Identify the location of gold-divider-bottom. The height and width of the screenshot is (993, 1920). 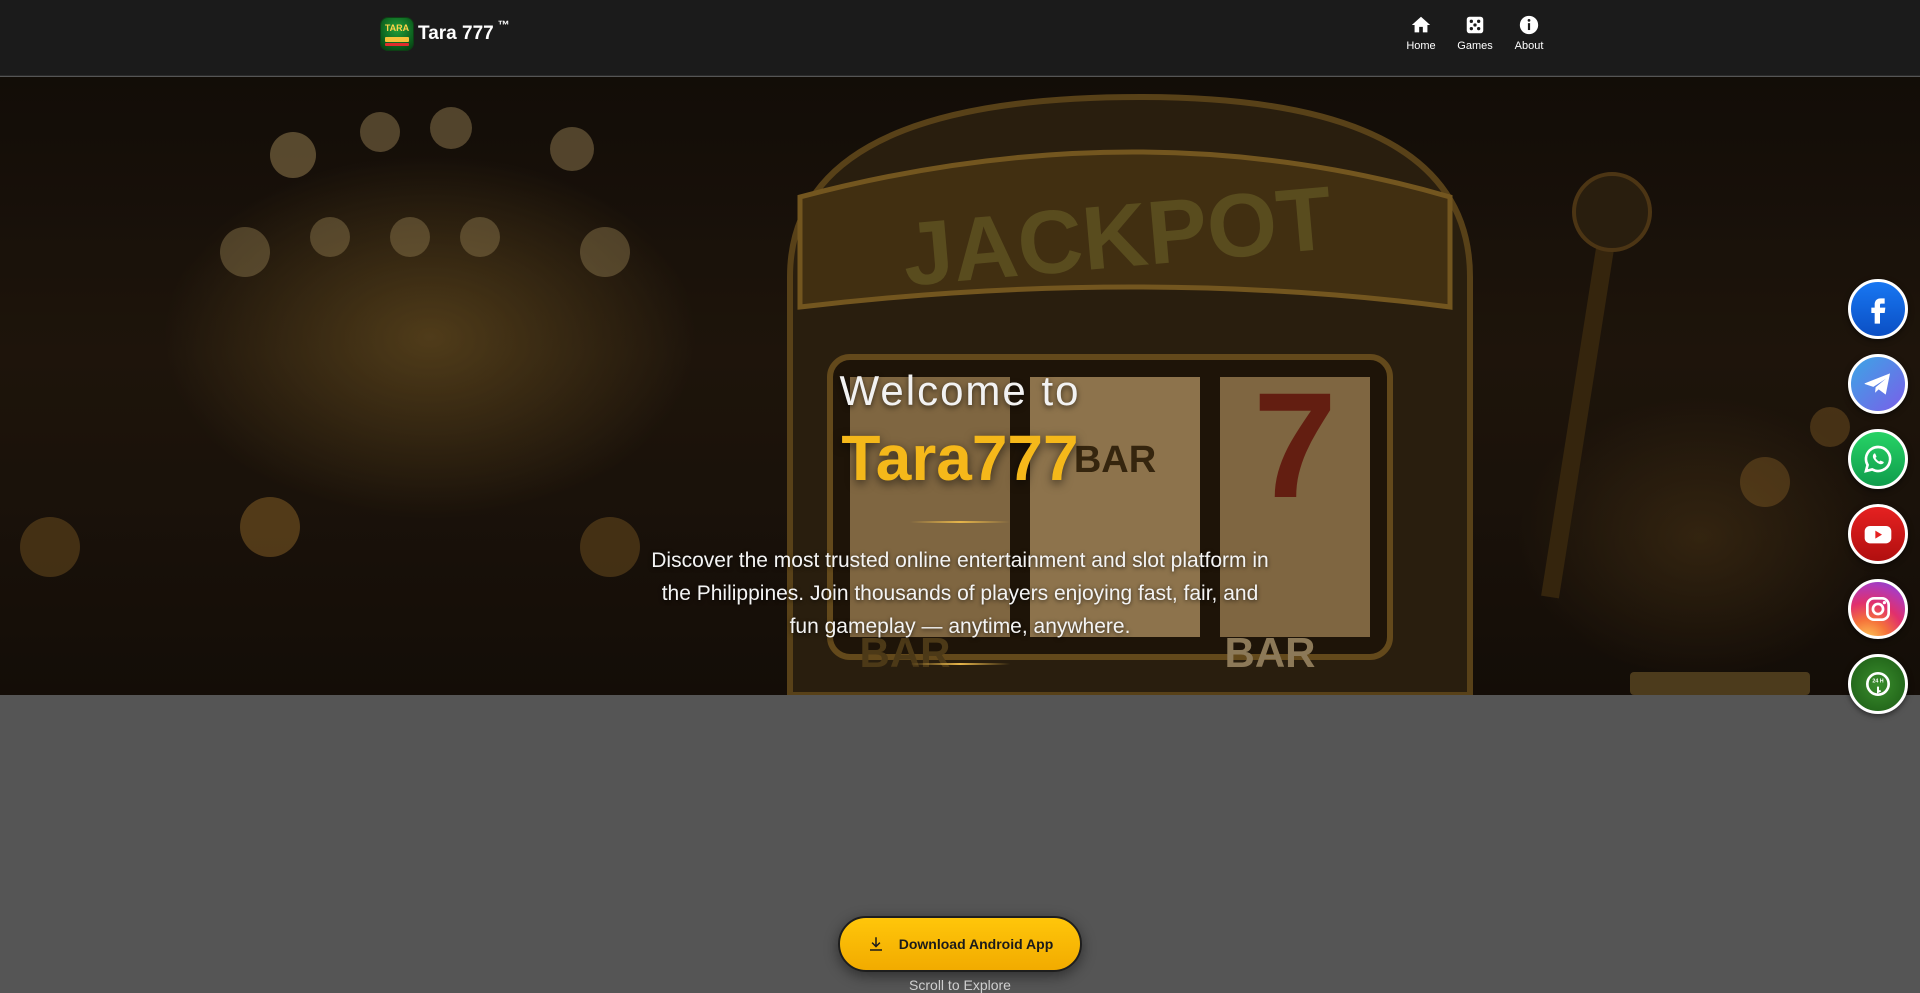
(960, 664).